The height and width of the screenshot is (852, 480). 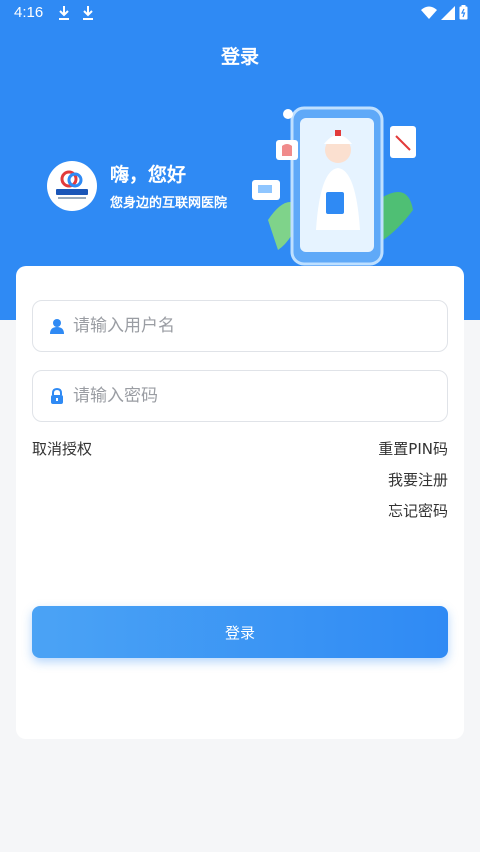 I want to click on greeting-title: 嗨，您好, so click(x=148, y=175).